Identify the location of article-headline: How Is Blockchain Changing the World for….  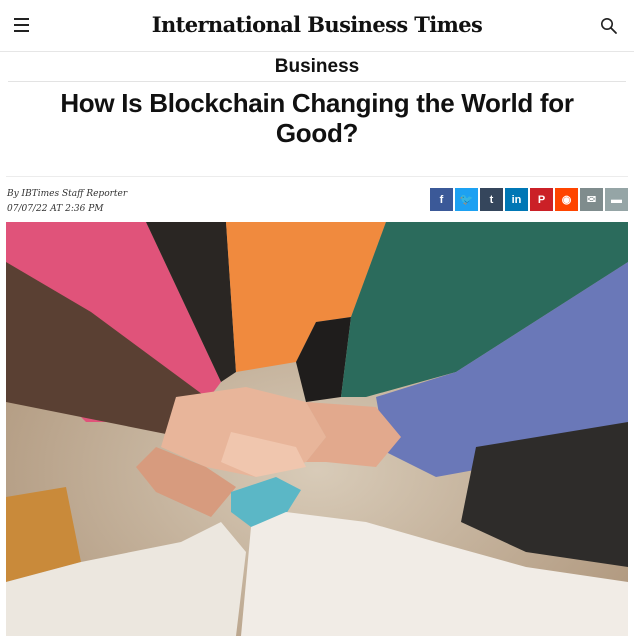
(317, 118).